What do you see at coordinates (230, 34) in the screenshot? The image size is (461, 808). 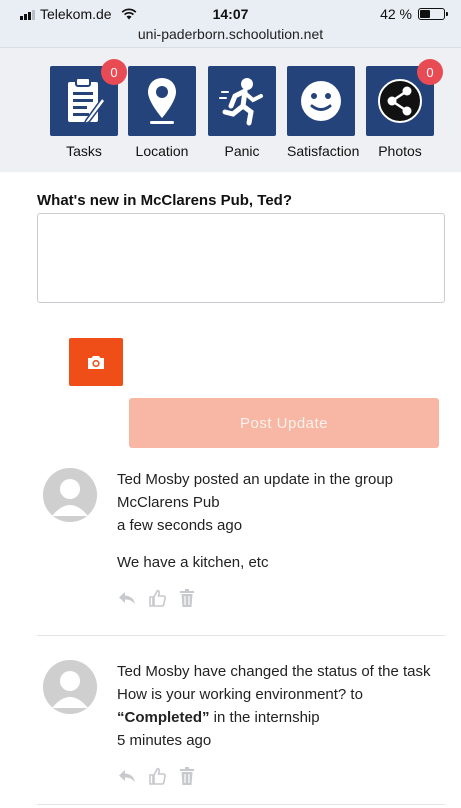 I see `url-bar: uni-paderborn.schoolution.net` at bounding box center [230, 34].